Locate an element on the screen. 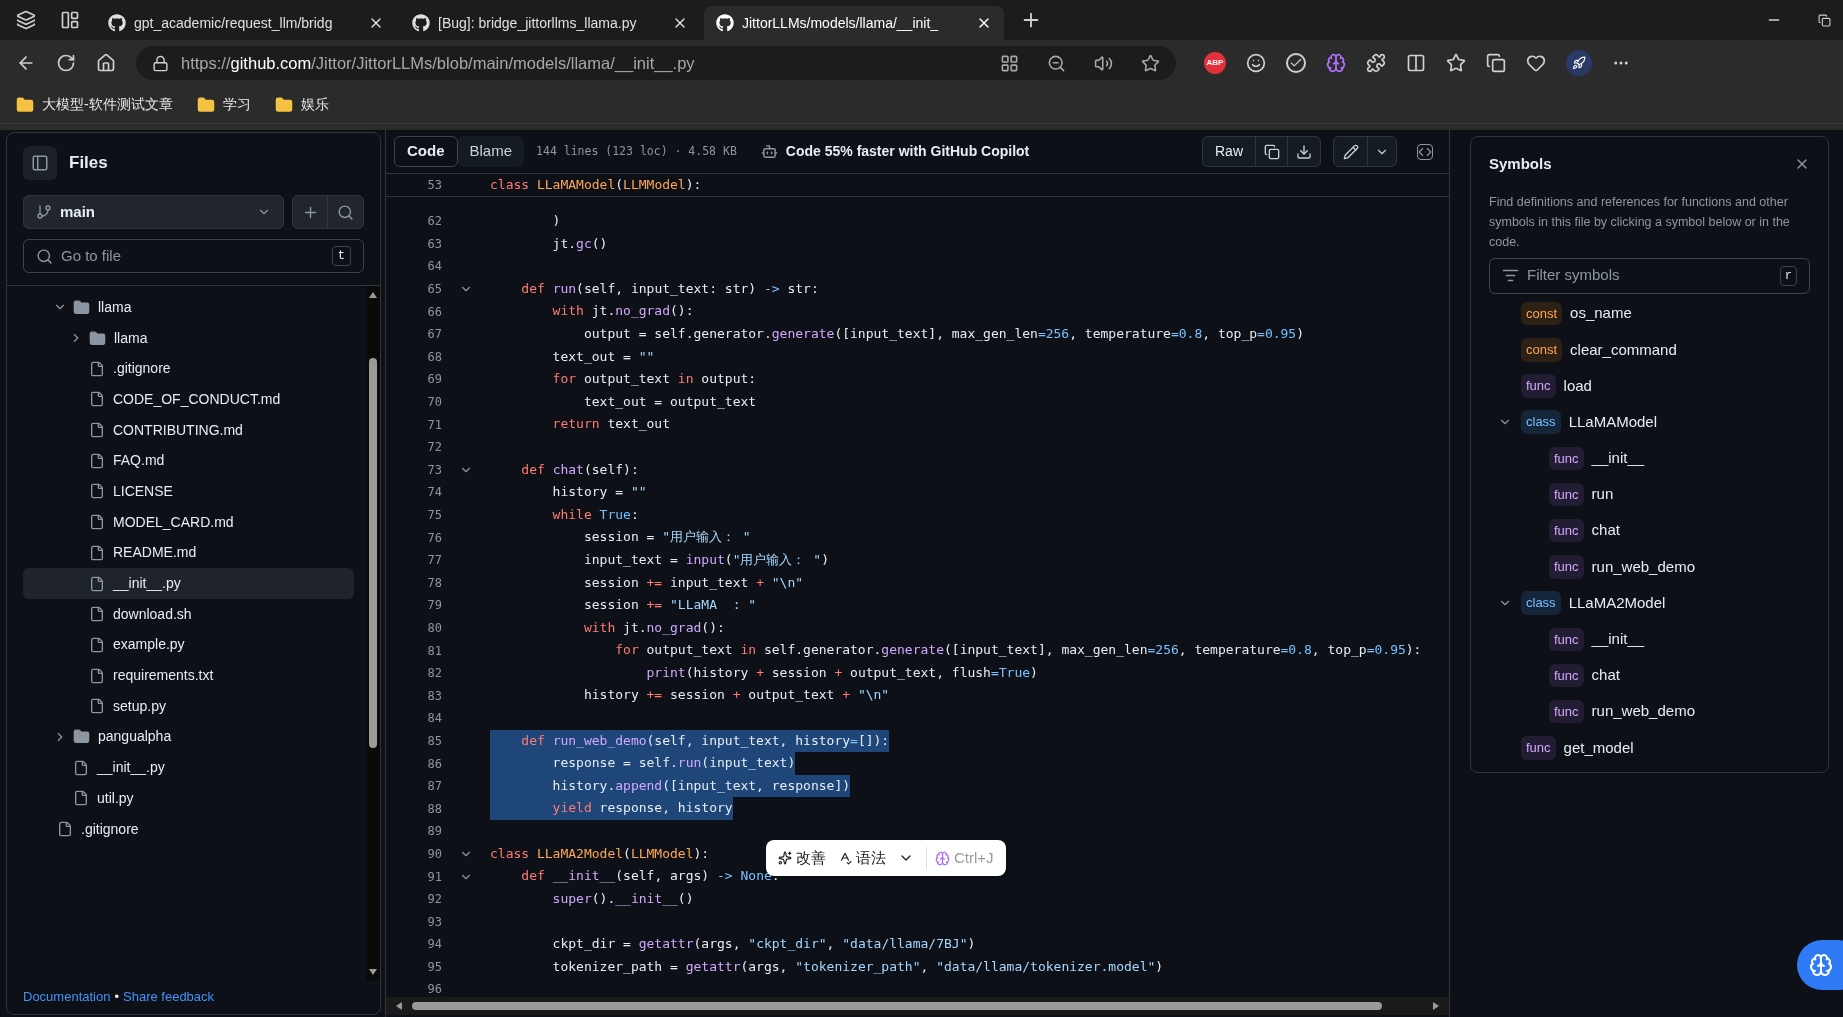 The height and width of the screenshot is (1017, 1843). symbol-name: load is located at coordinates (1577, 385).